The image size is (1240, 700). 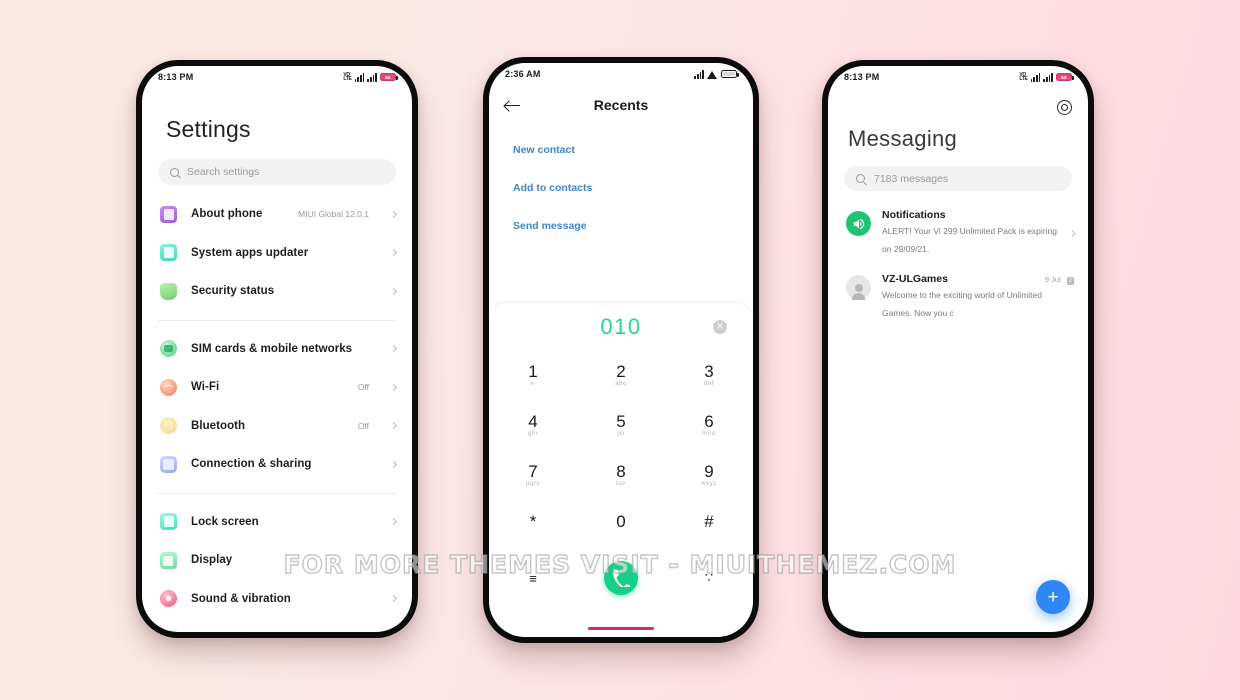 I want to click on sound-icon, so click(x=168, y=599).